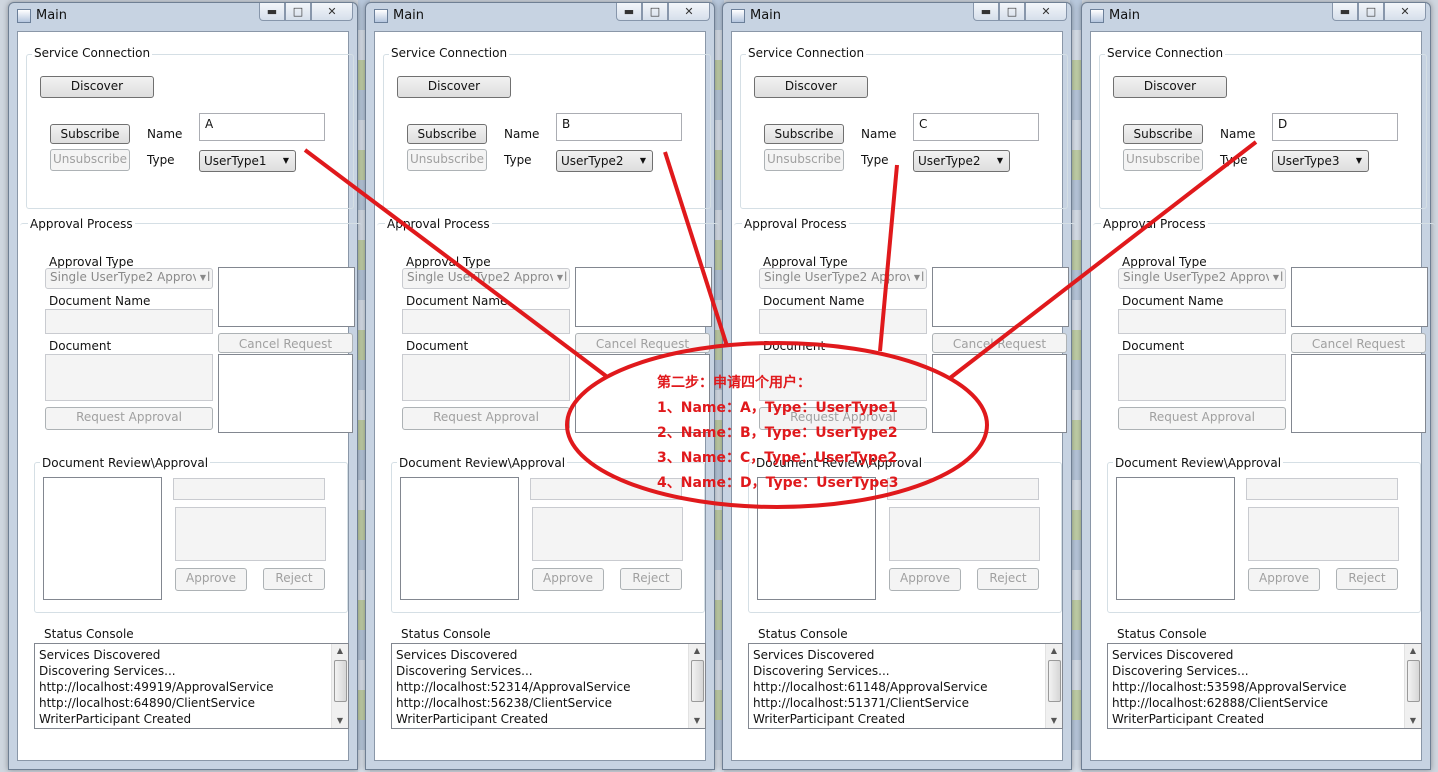 This screenshot has height=772, width=1438. I want to click on name-input: A, so click(262, 127).